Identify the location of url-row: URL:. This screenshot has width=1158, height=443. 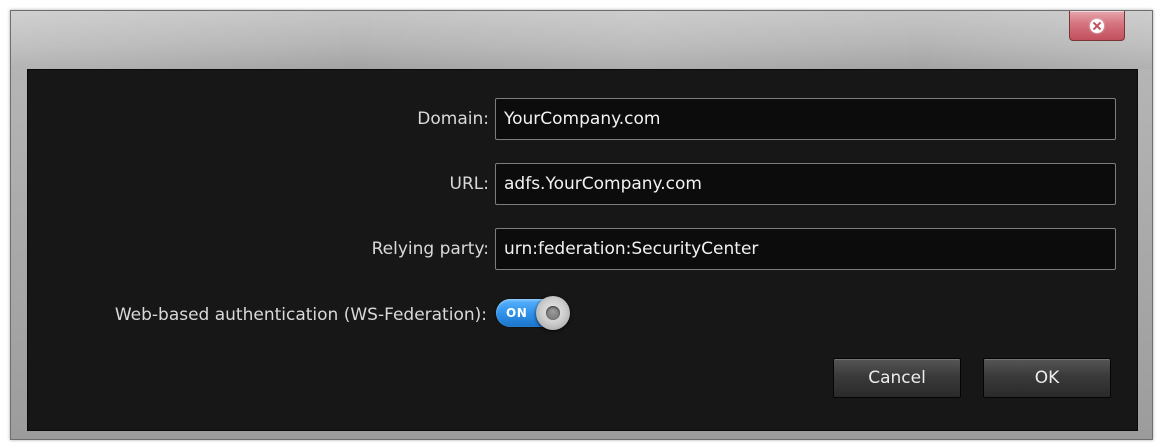
(582, 184).